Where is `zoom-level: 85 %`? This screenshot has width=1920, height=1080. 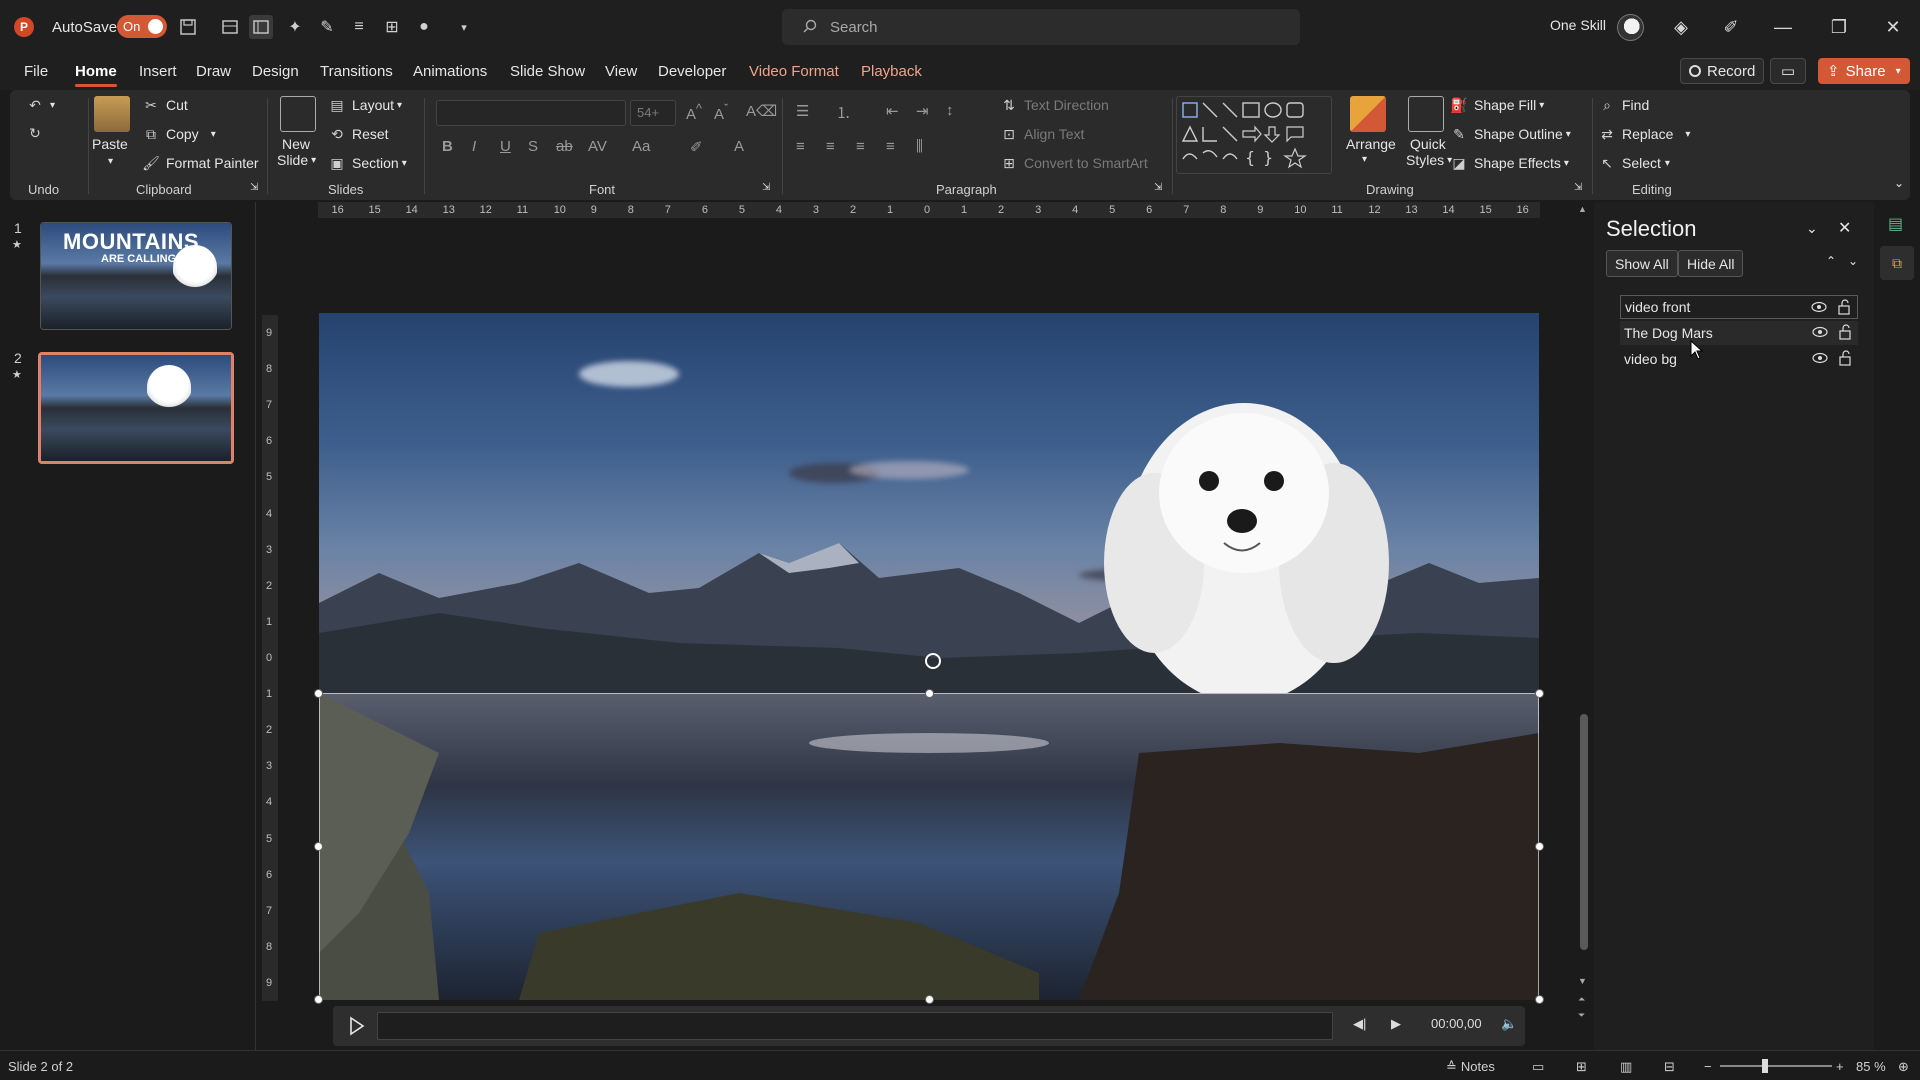 zoom-level: 85 % is located at coordinates (1871, 1066).